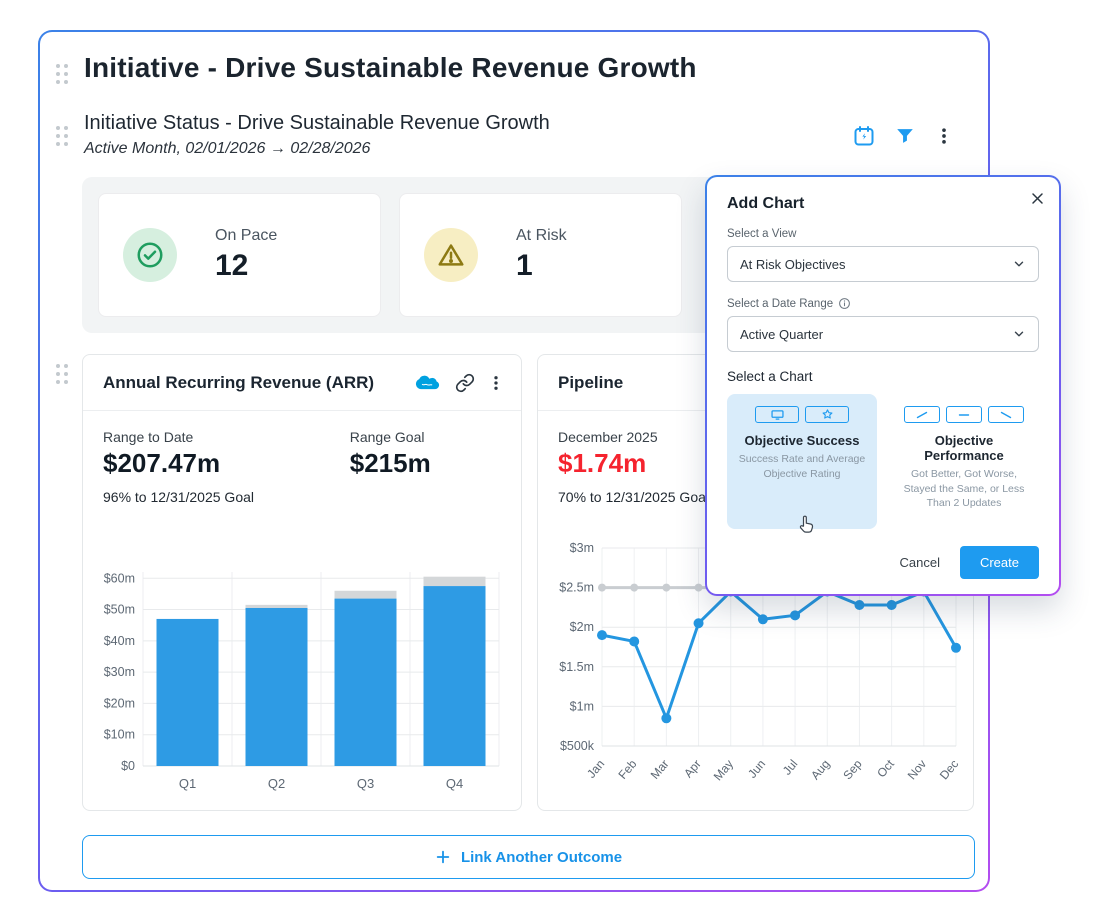 This screenshot has width=1120, height=910. What do you see at coordinates (187, 783) in the screenshot?
I see `svg-text: Q1` at bounding box center [187, 783].